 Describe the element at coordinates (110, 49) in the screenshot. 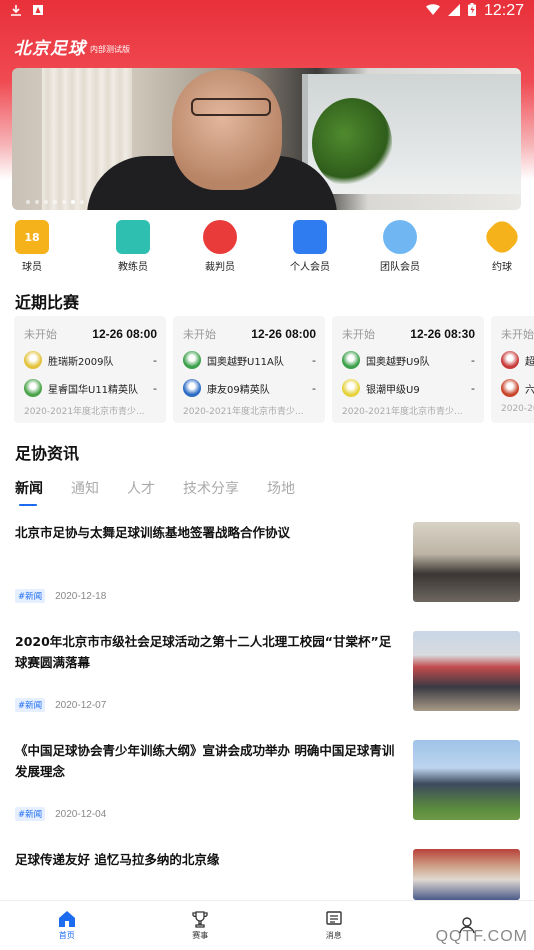

I see `beta-badge: 内部测试版` at that location.